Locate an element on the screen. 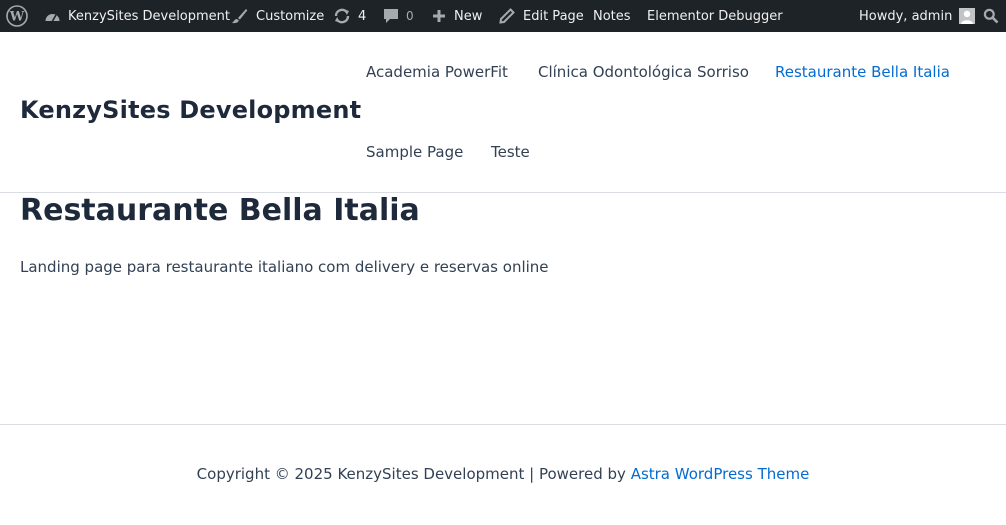  svg-text: W is located at coordinates (17, 17).